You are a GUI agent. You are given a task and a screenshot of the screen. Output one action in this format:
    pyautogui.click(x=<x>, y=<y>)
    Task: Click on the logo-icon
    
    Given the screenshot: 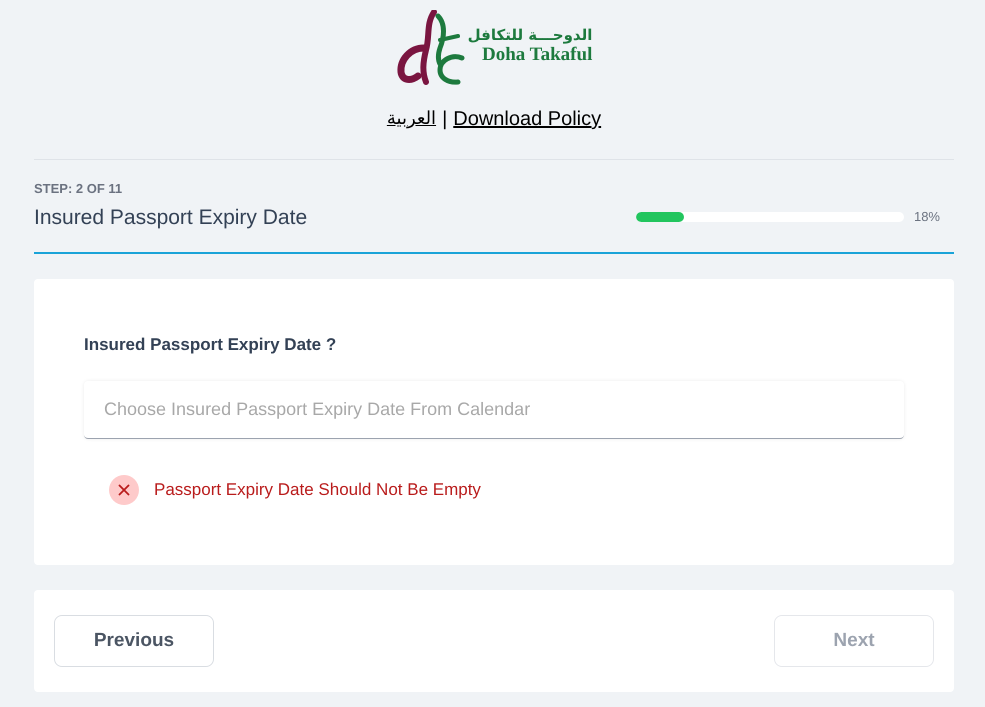 What is the action you would take?
    pyautogui.click(x=431, y=47)
    